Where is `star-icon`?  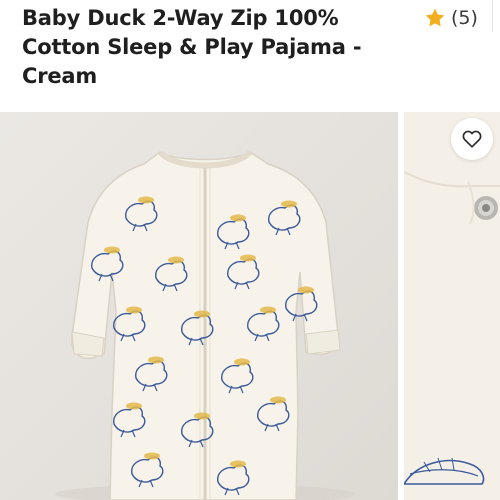 star-icon is located at coordinates (435, 17).